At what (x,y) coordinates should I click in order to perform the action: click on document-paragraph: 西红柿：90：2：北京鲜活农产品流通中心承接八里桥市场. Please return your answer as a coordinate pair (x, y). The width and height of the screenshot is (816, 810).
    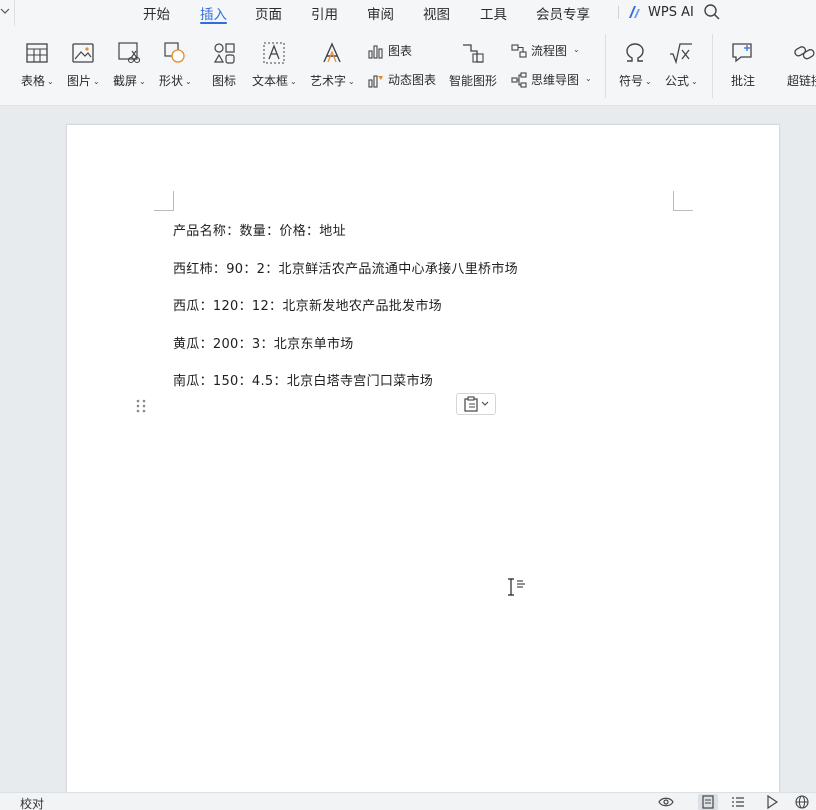
    Looking at the image, I should click on (345, 267).